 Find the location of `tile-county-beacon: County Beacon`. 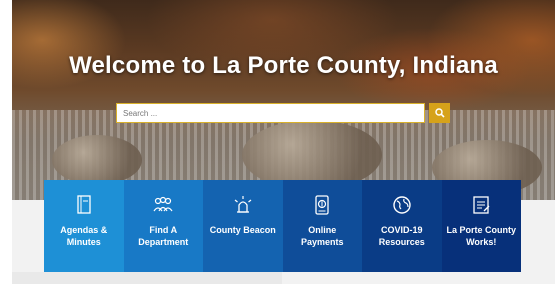

tile-county-beacon: County Beacon is located at coordinates (243, 226).